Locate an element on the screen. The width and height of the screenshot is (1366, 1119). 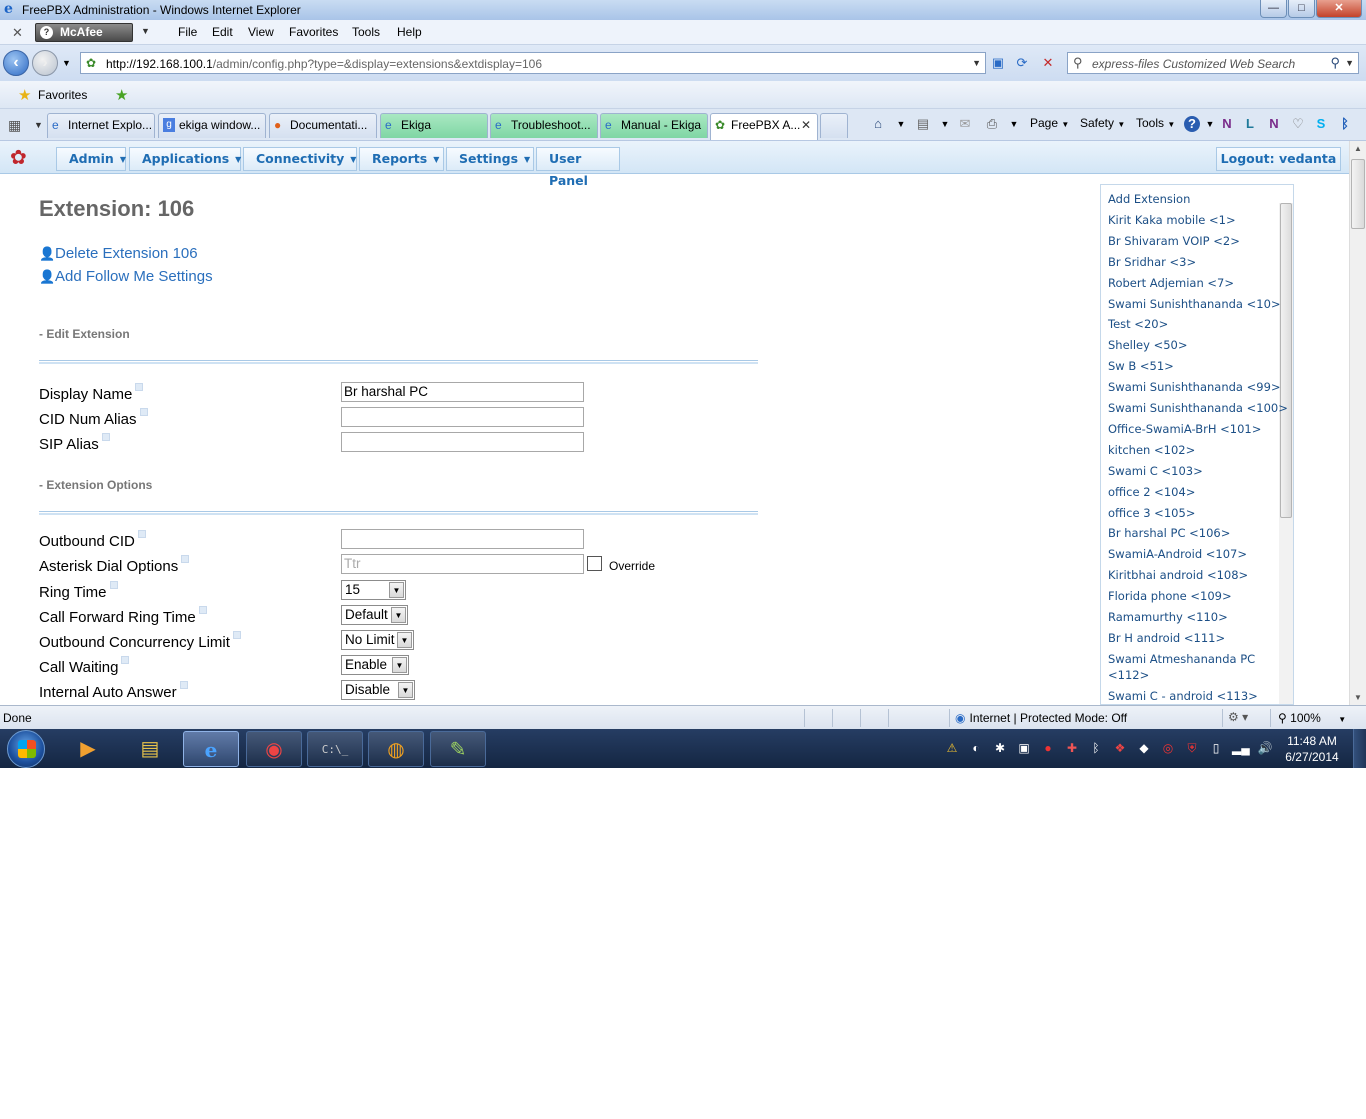
extension-list-item: Swami C - android <113> is located at coordinates (1183, 696).